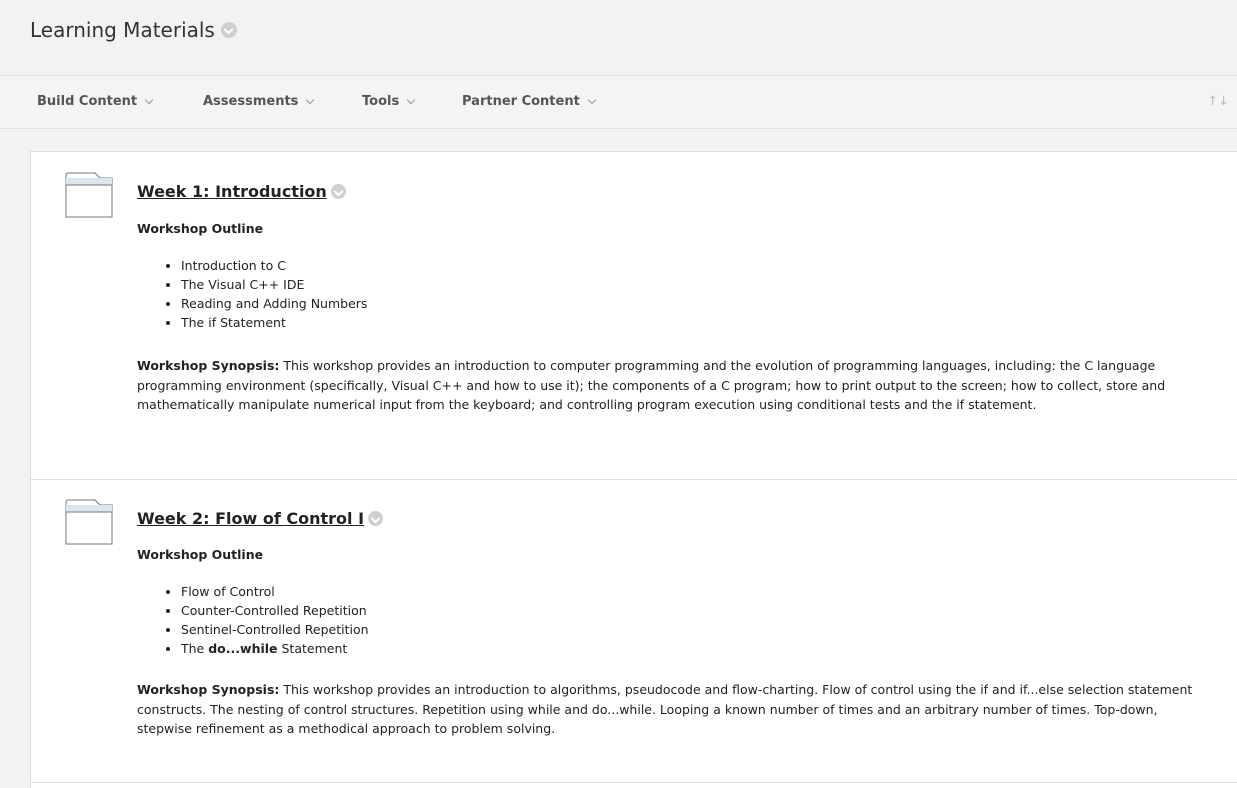 The height and width of the screenshot is (788, 1237). What do you see at coordinates (312, 648) in the screenshot?
I see `list-item-text: Statement` at bounding box center [312, 648].